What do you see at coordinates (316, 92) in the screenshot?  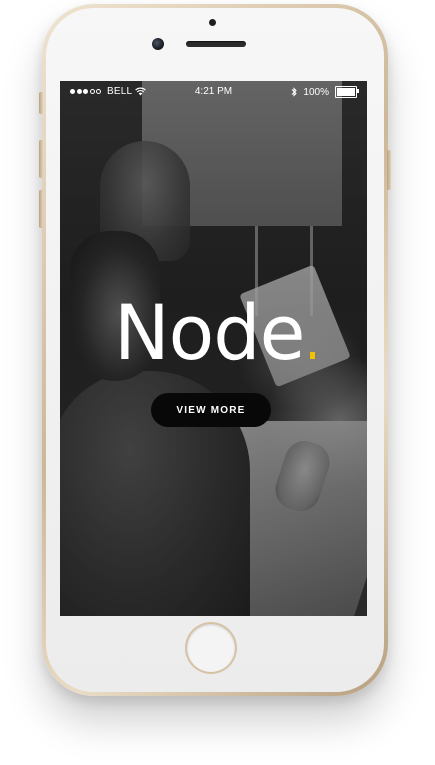 I see `battery-percent: 100%` at bounding box center [316, 92].